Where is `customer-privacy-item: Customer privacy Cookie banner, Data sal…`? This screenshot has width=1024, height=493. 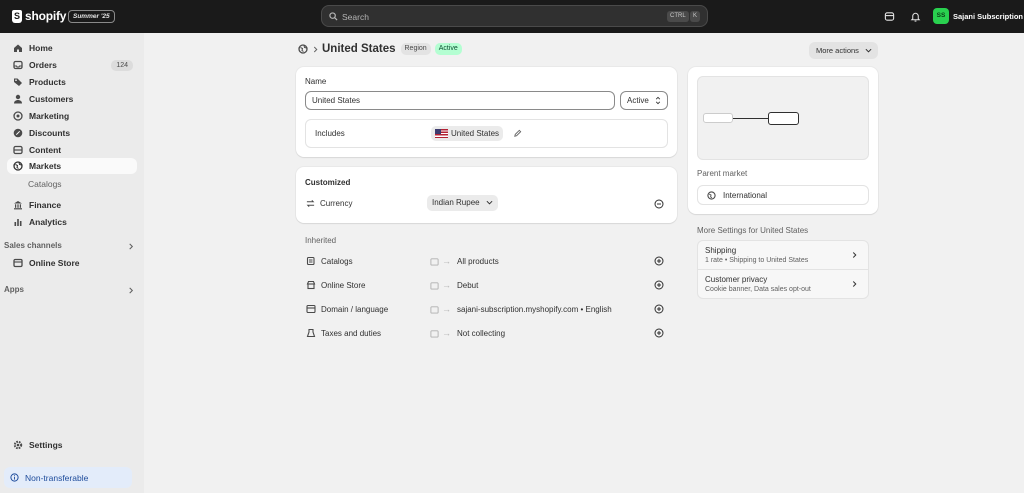
customer-privacy-item: Customer privacy Cookie banner, Data sal… is located at coordinates (783, 284).